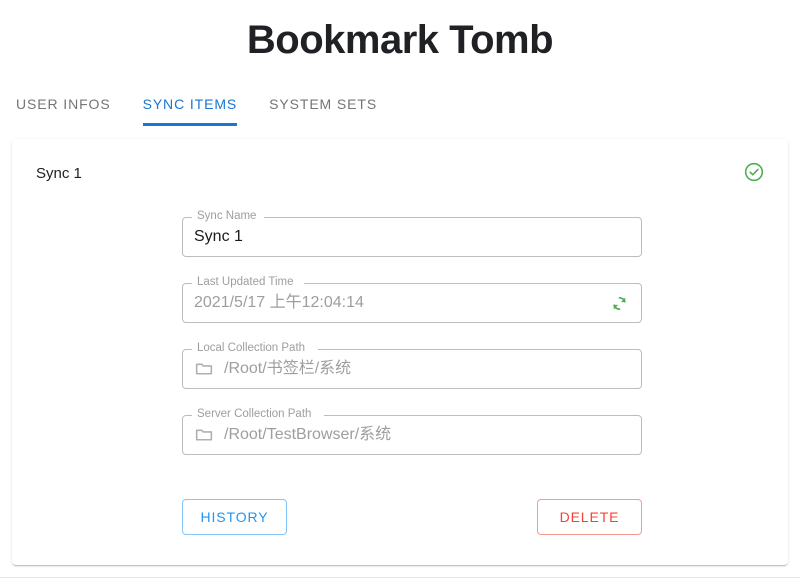 This screenshot has height=582, width=800. What do you see at coordinates (323, 104) in the screenshot?
I see `tab-label: SYSTEM SETS` at bounding box center [323, 104].